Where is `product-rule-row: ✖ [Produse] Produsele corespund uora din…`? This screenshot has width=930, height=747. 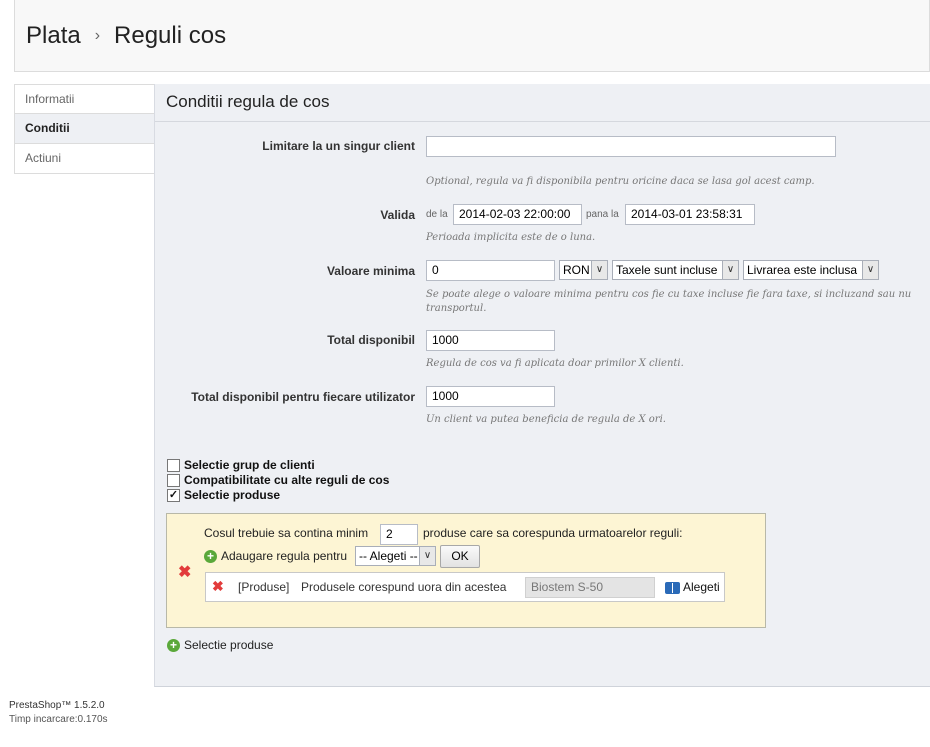 product-rule-row: ✖ [Produse] Produsele corespund uora din… is located at coordinates (465, 587).